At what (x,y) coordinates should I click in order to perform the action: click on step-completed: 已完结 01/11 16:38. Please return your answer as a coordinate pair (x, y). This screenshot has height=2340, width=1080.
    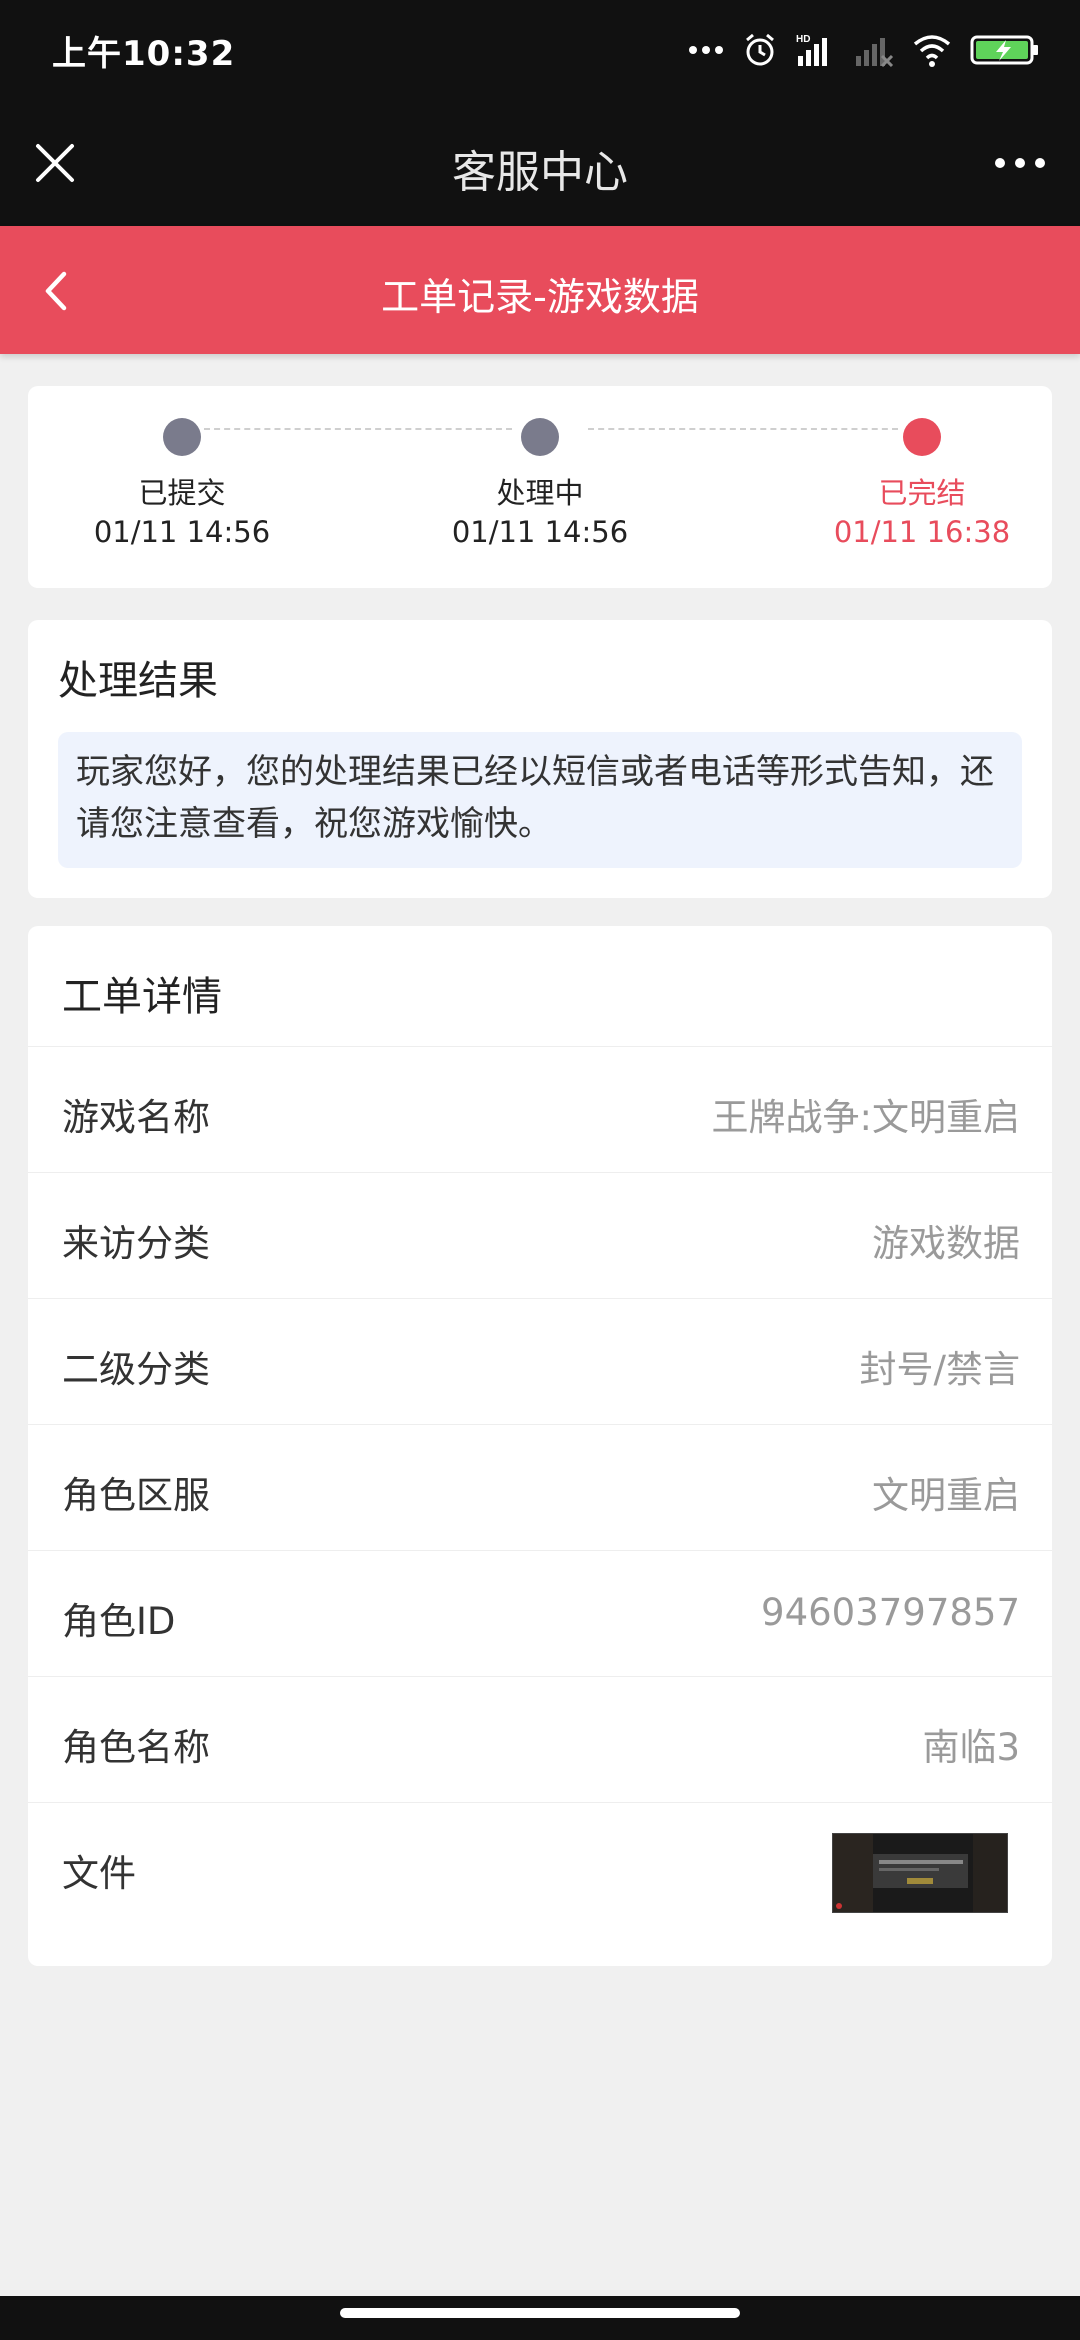
    Looking at the image, I should click on (922, 485).